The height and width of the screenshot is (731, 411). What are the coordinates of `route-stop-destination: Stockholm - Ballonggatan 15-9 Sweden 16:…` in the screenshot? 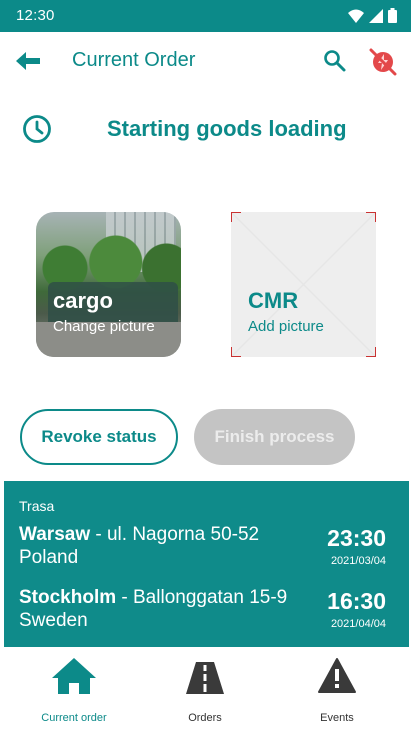 It's located at (206, 609).